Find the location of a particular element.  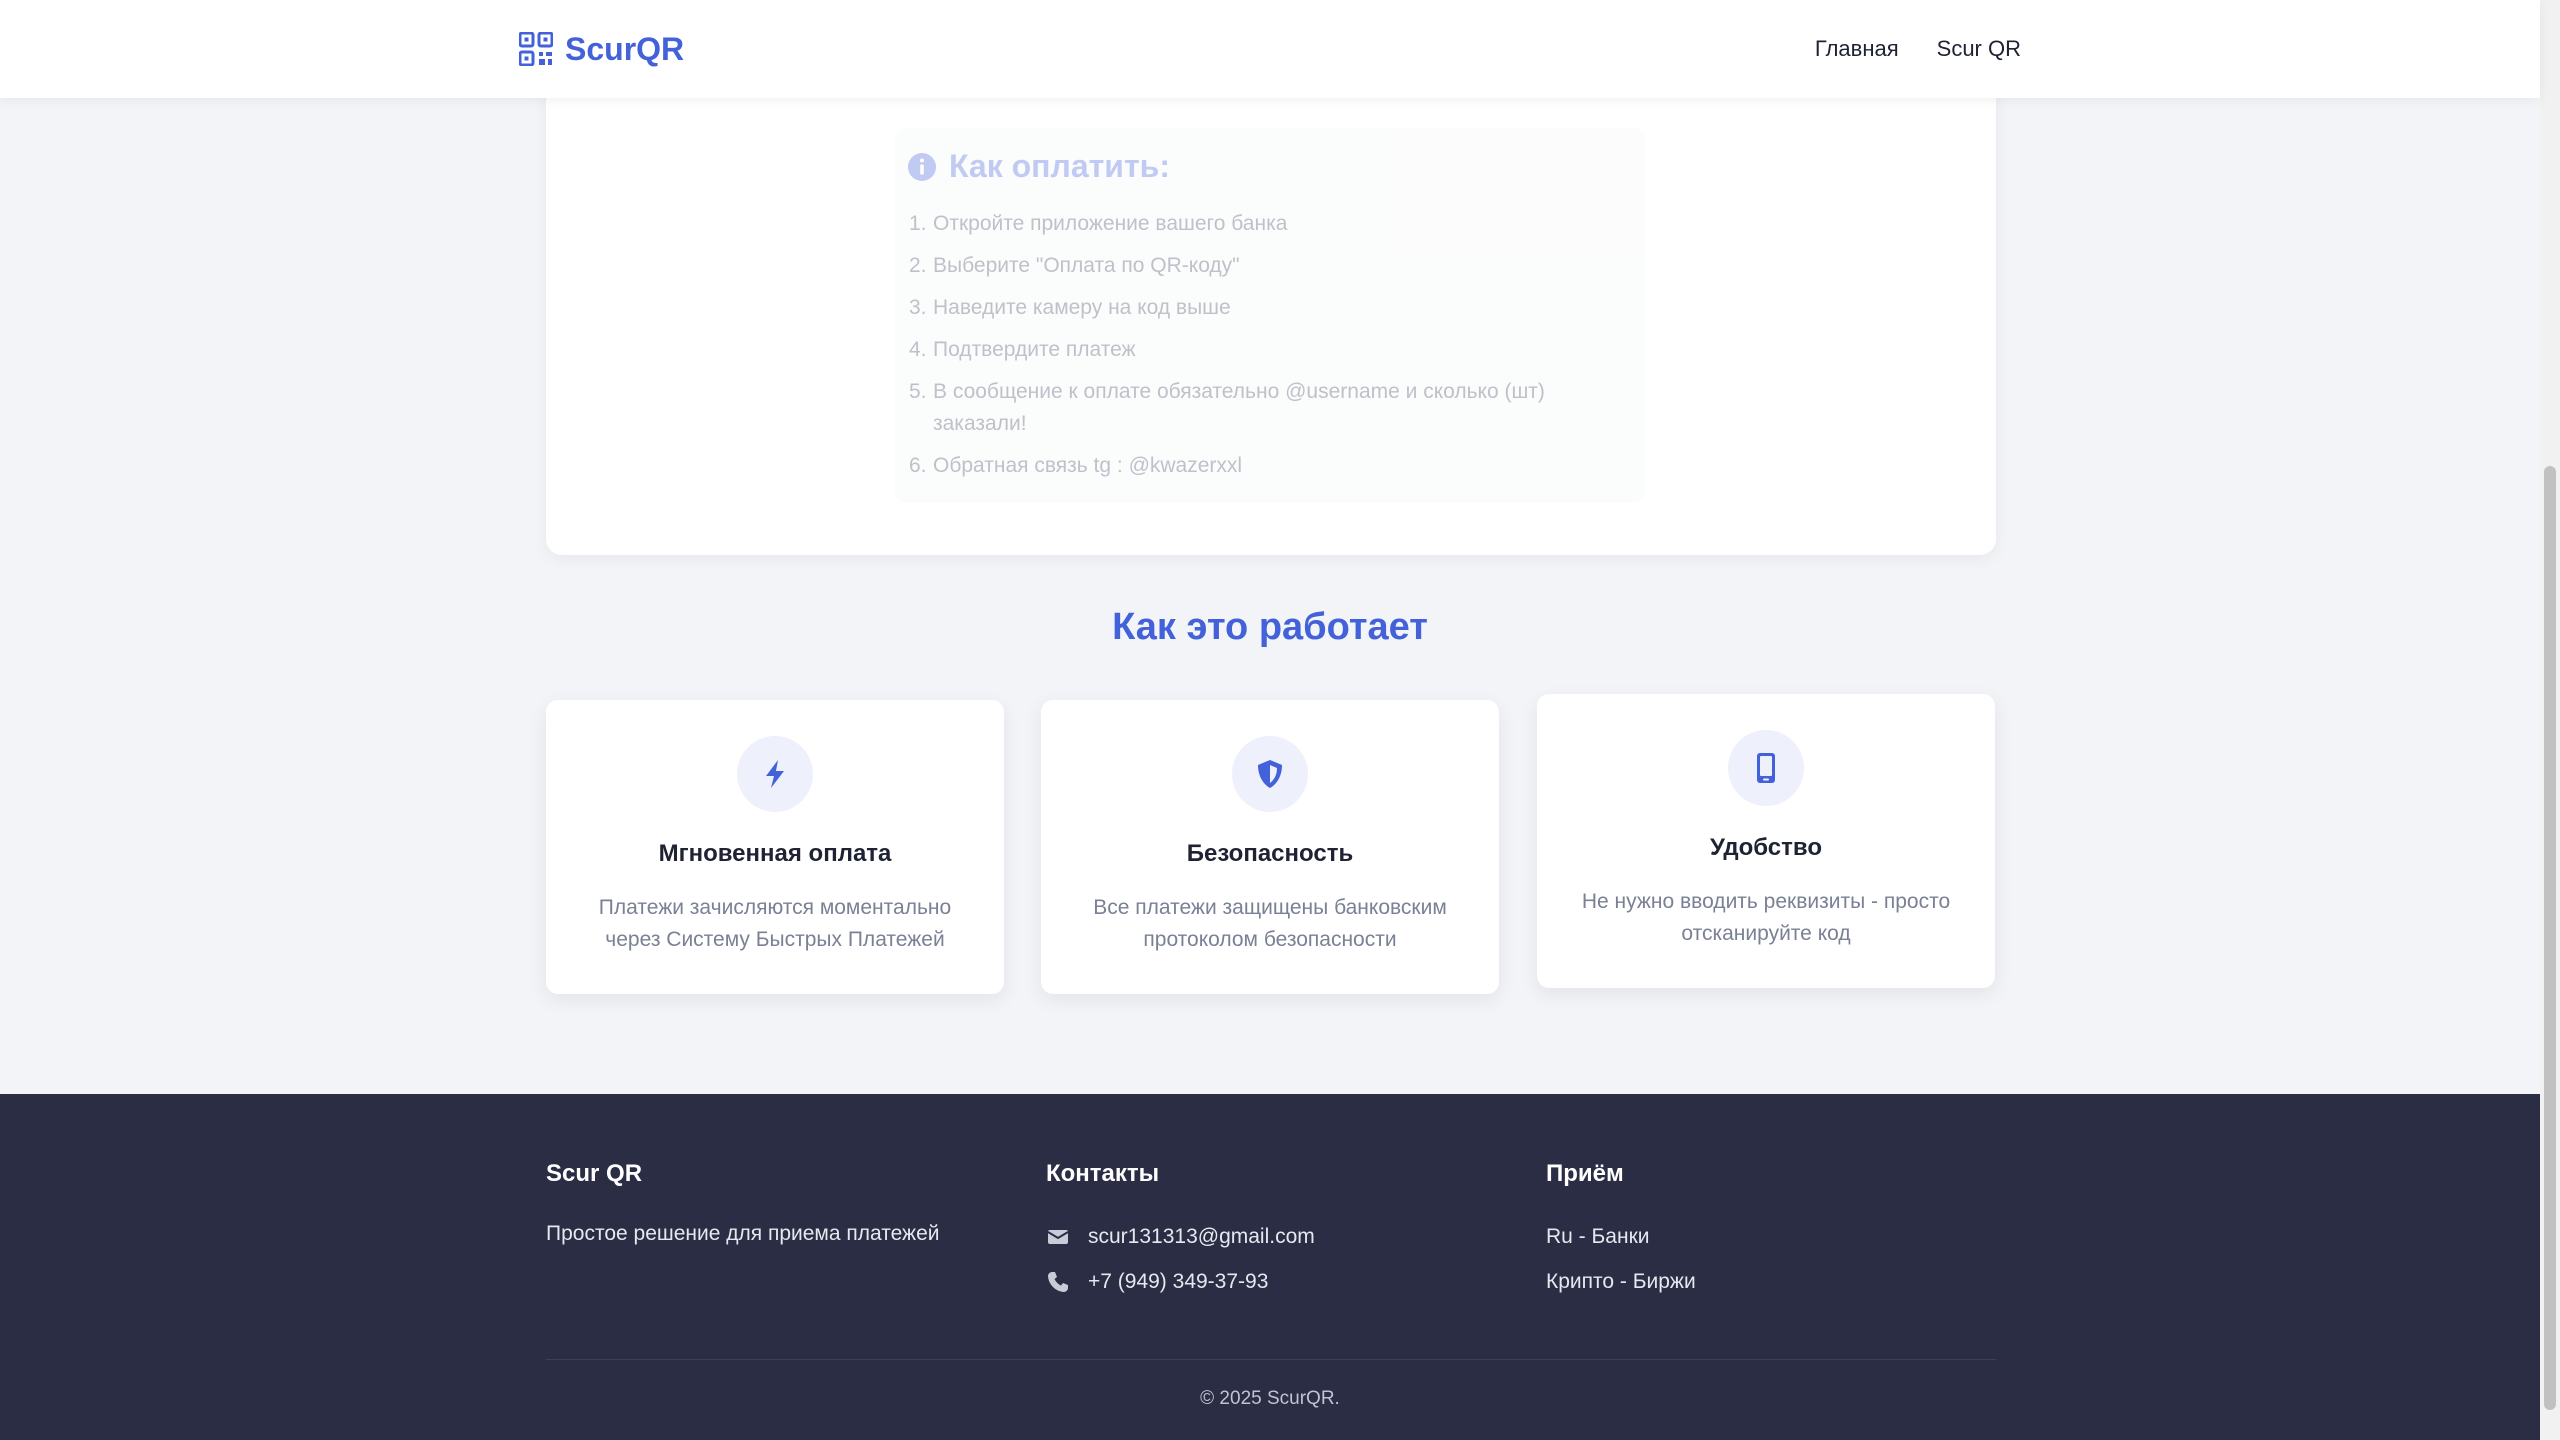

phone-icon is located at coordinates (1058, 1282).